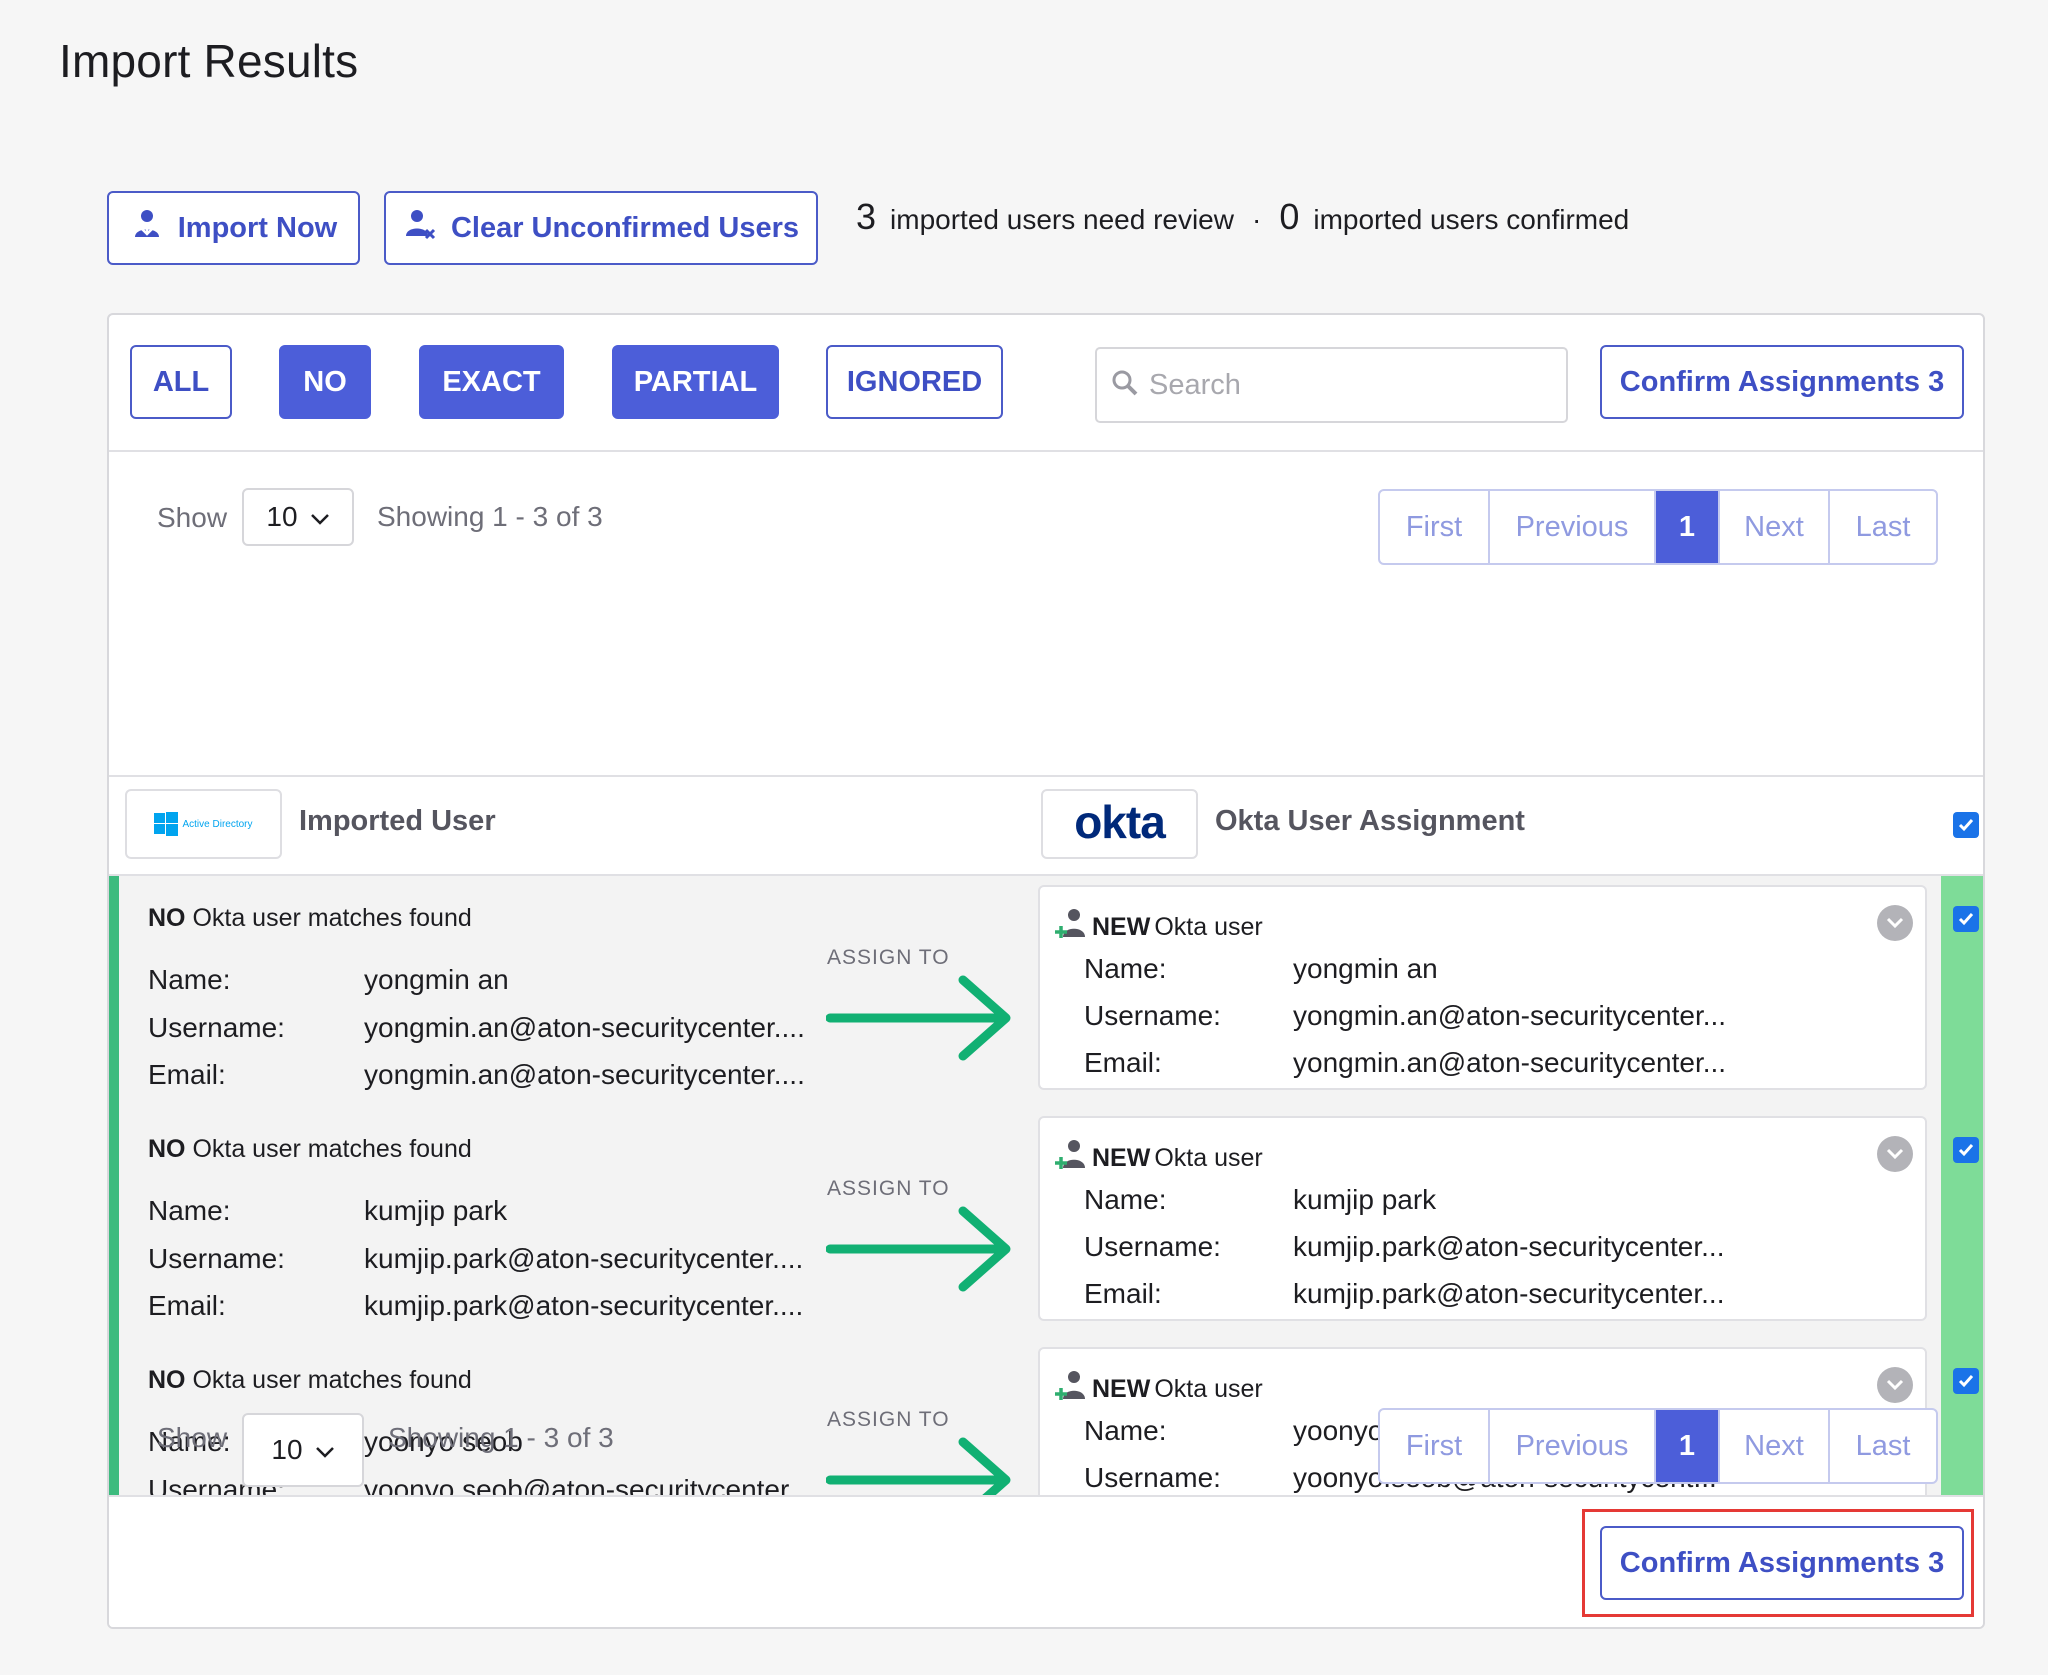 The image size is (2048, 1675). I want to click on search-box, so click(1331, 385).